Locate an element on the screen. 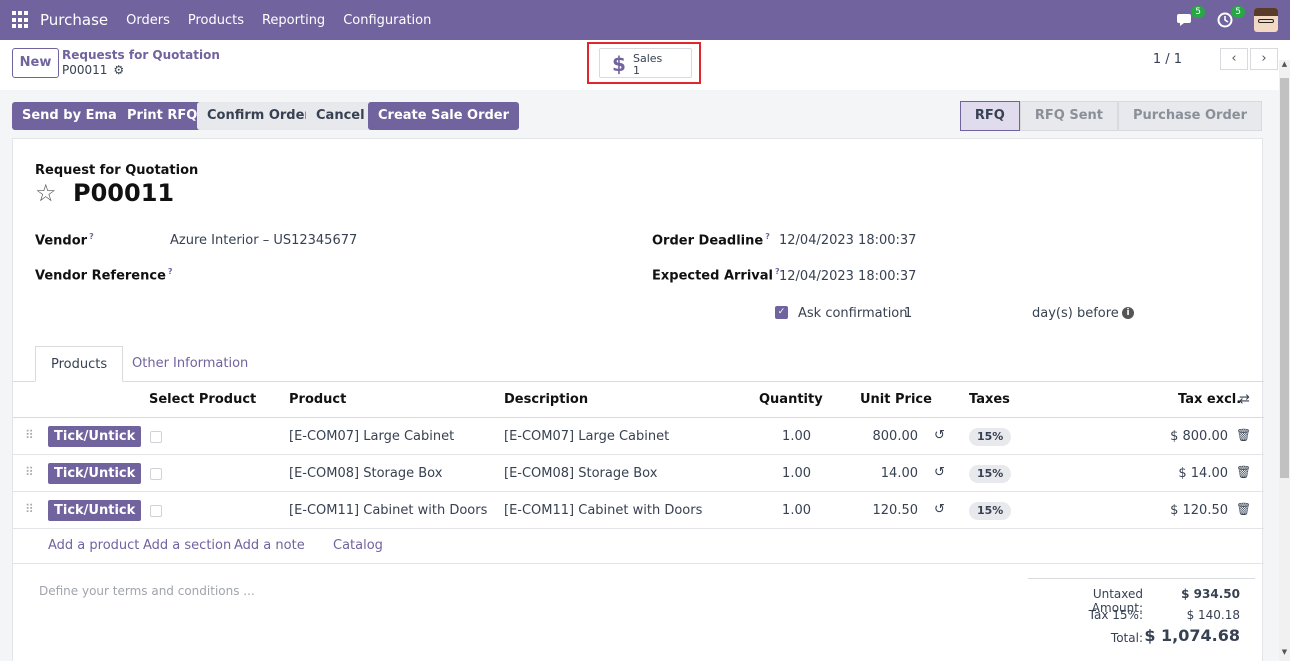 The width and height of the screenshot is (1290, 661). days-before-label: day(s) before is located at coordinates (1075, 313).